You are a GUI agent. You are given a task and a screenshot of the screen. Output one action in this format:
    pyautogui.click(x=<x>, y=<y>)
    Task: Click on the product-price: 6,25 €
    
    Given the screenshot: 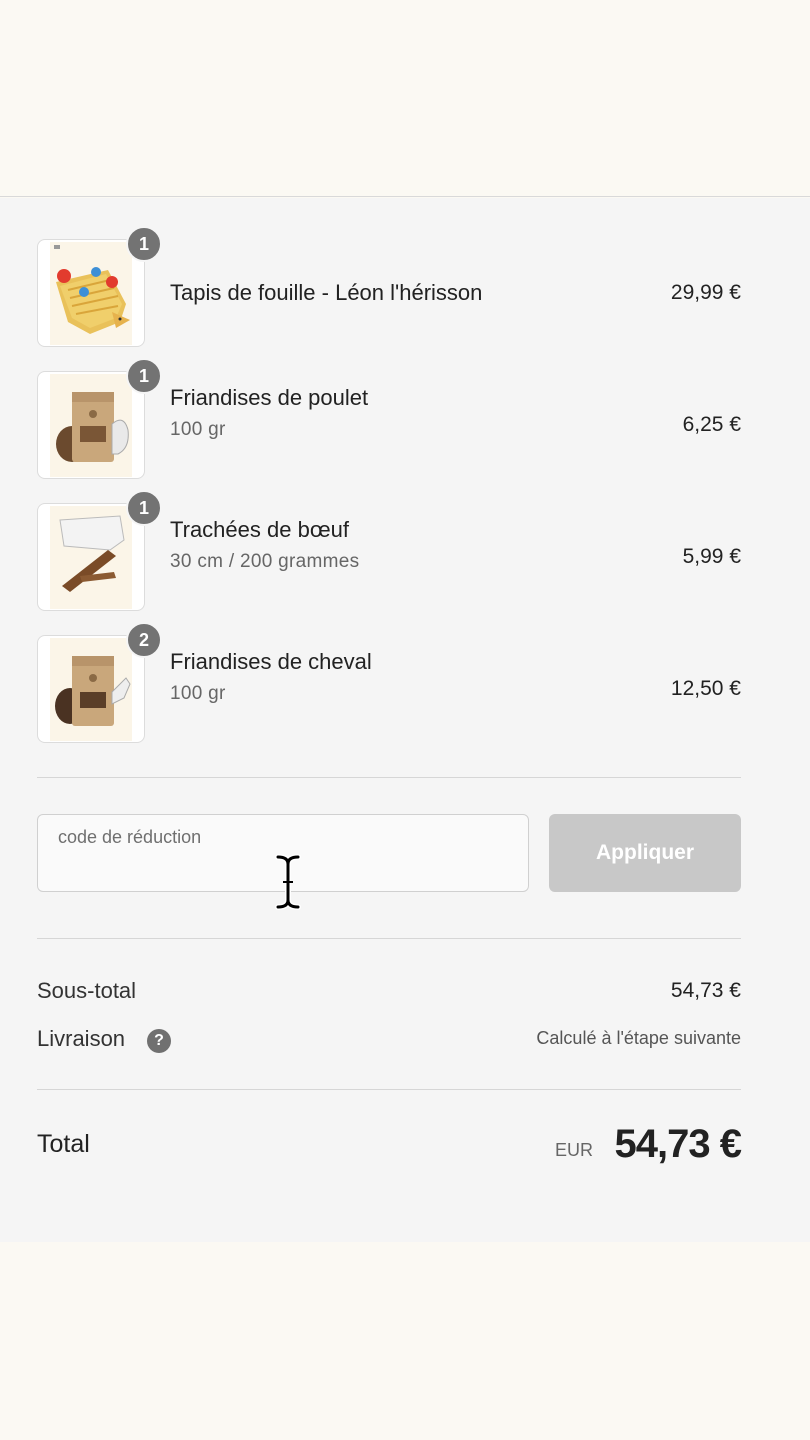 What is the action you would take?
    pyautogui.click(x=711, y=424)
    